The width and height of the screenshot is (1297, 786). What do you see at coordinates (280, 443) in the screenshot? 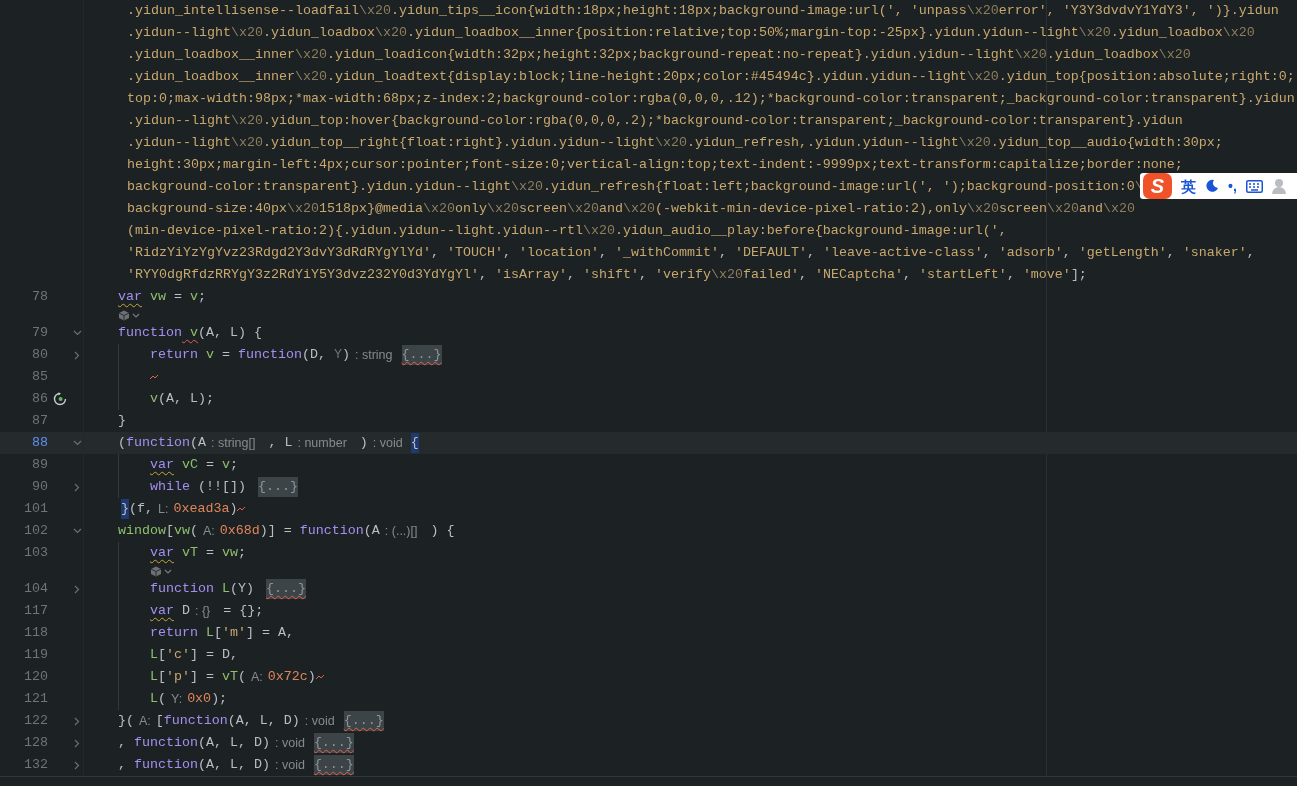
I see `code-token: , L` at bounding box center [280, 443].